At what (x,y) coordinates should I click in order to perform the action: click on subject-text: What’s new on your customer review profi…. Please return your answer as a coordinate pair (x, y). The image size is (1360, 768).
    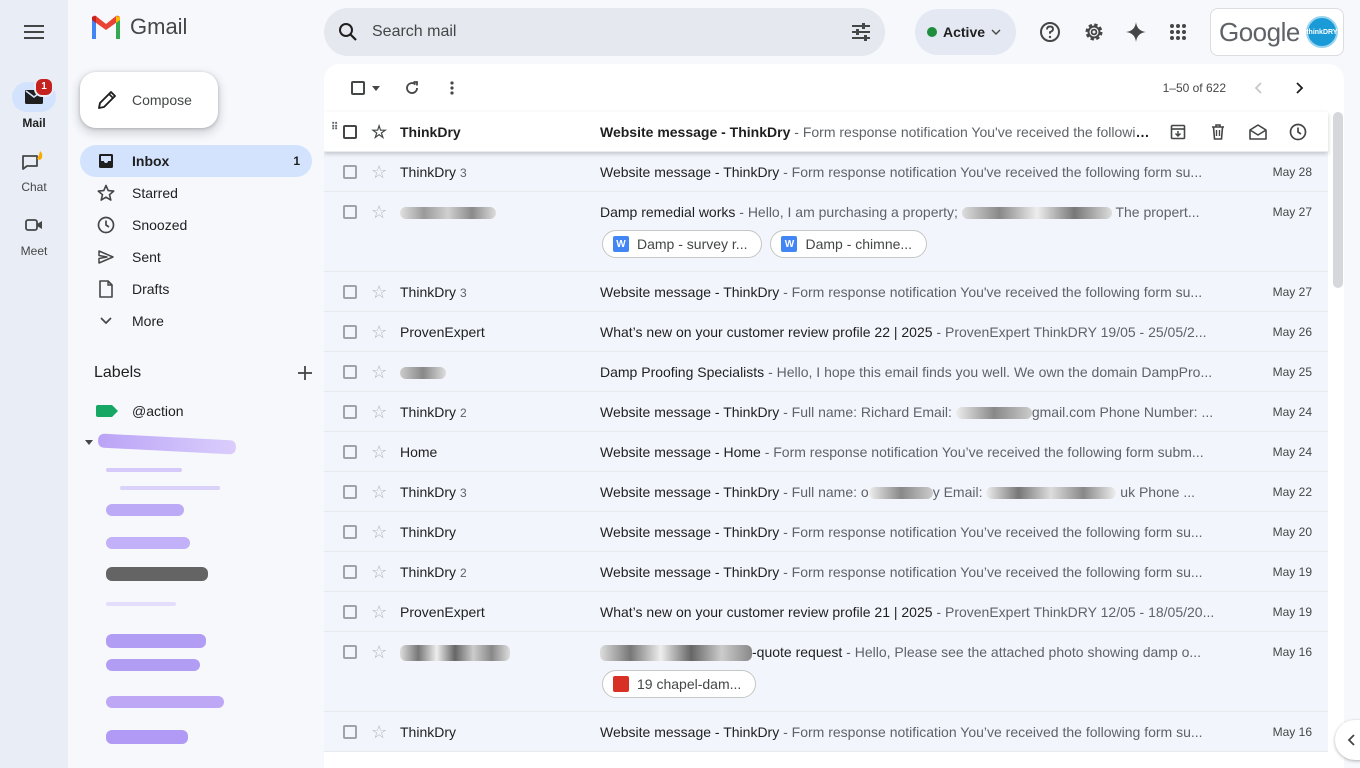
    Looking at the image, I should click on (766, 332).